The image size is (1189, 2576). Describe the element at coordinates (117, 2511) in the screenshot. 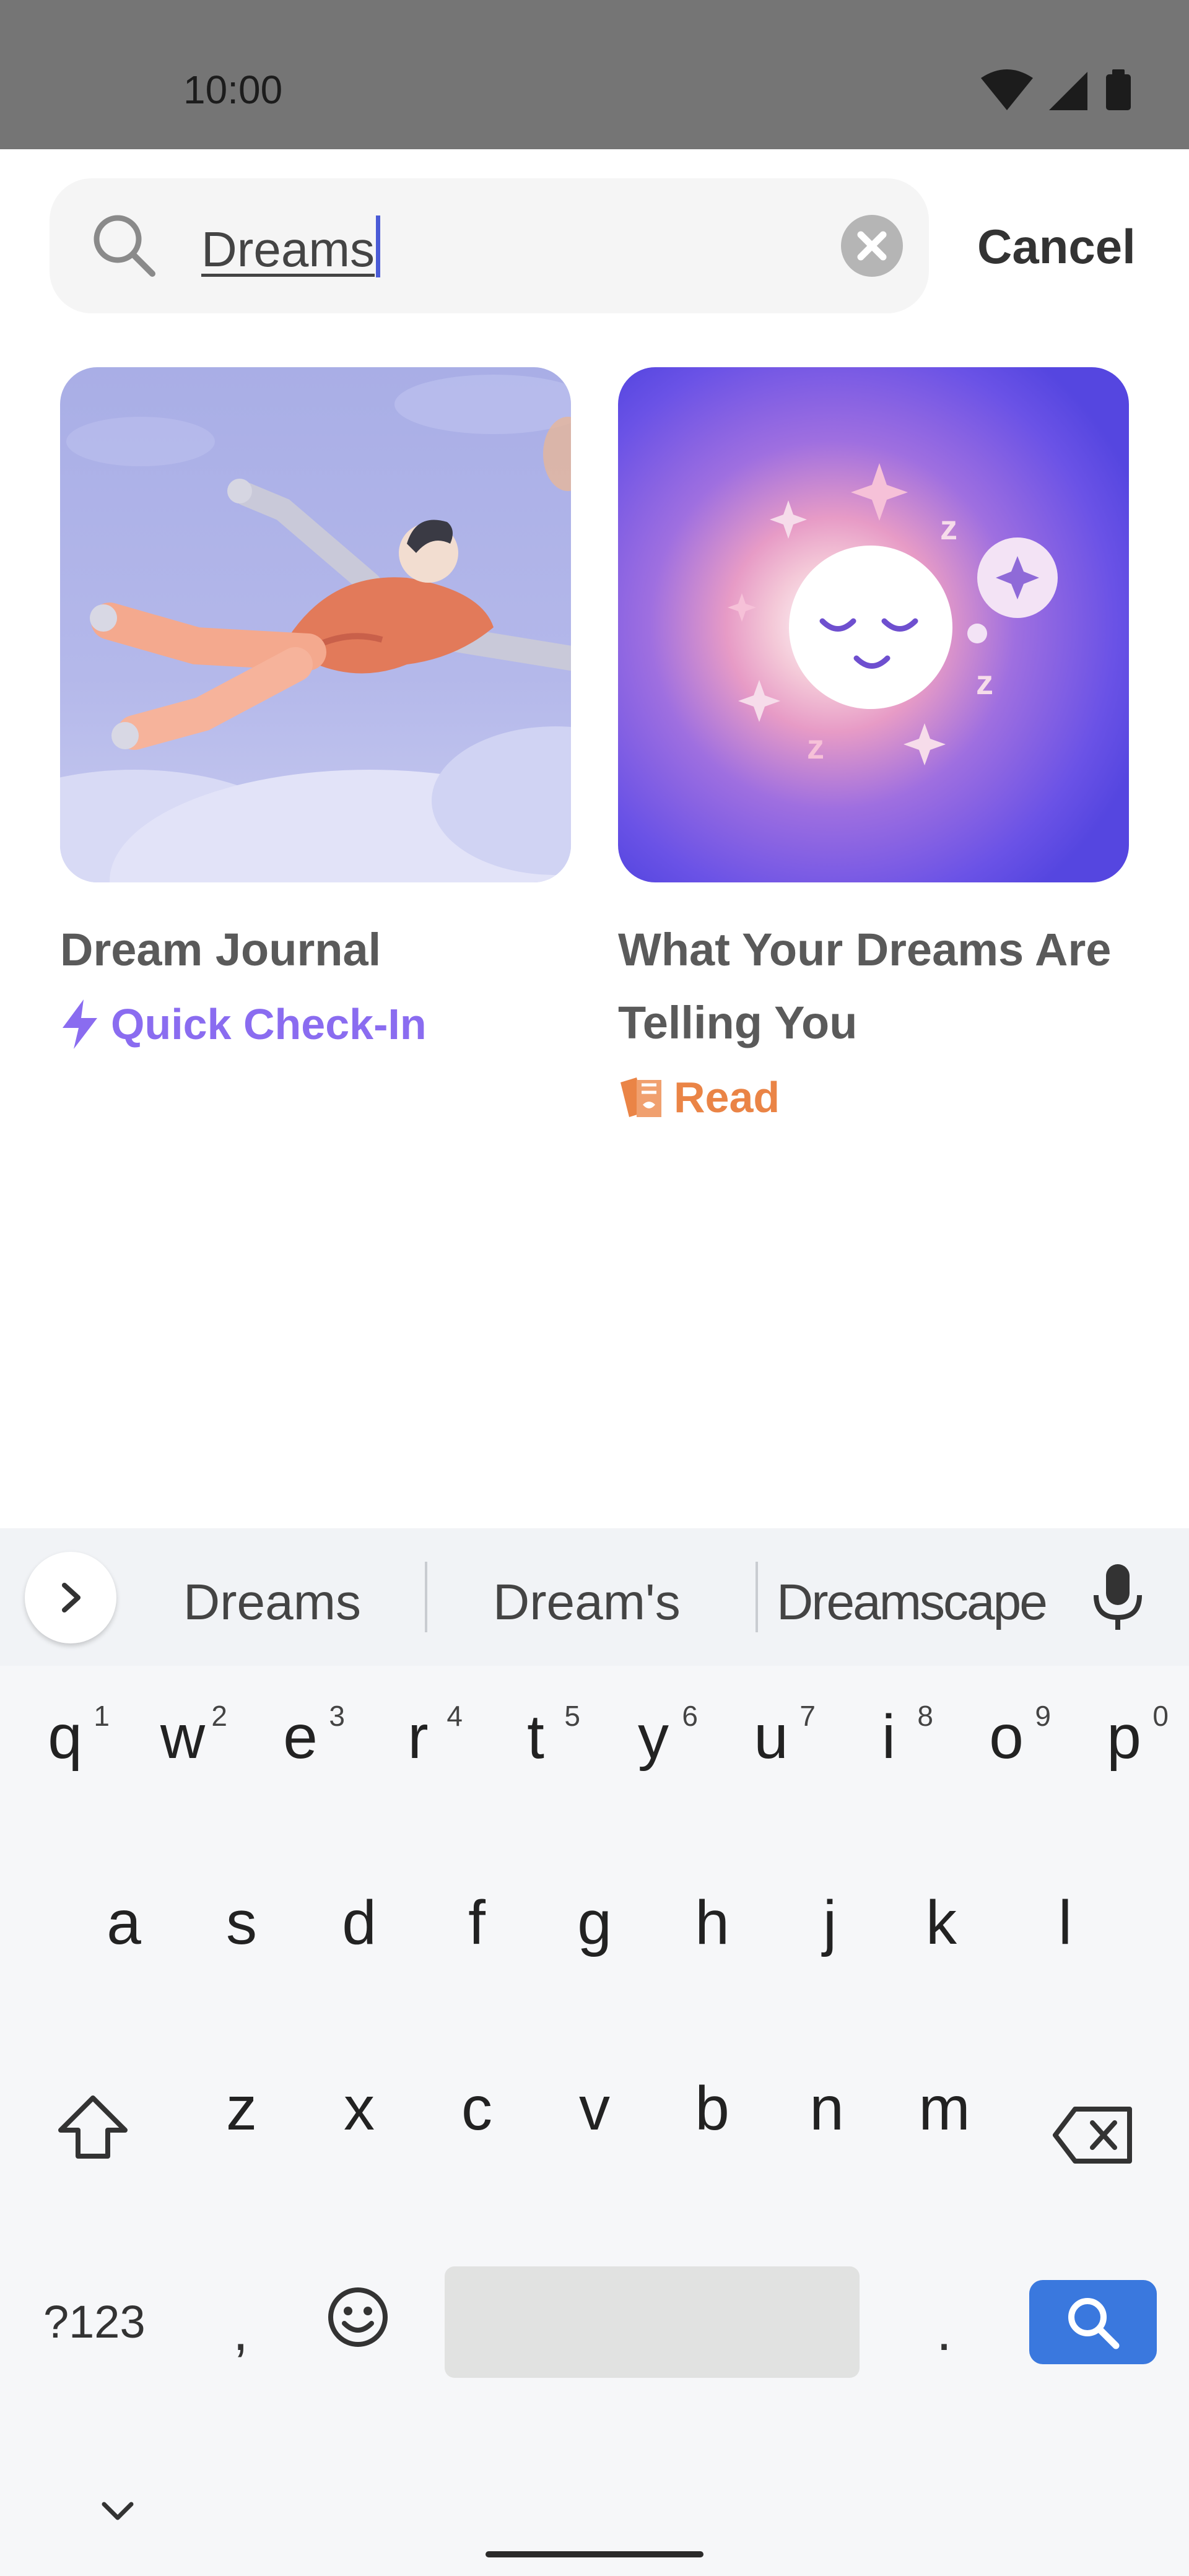

I see `chevron-down-icon` at that location.